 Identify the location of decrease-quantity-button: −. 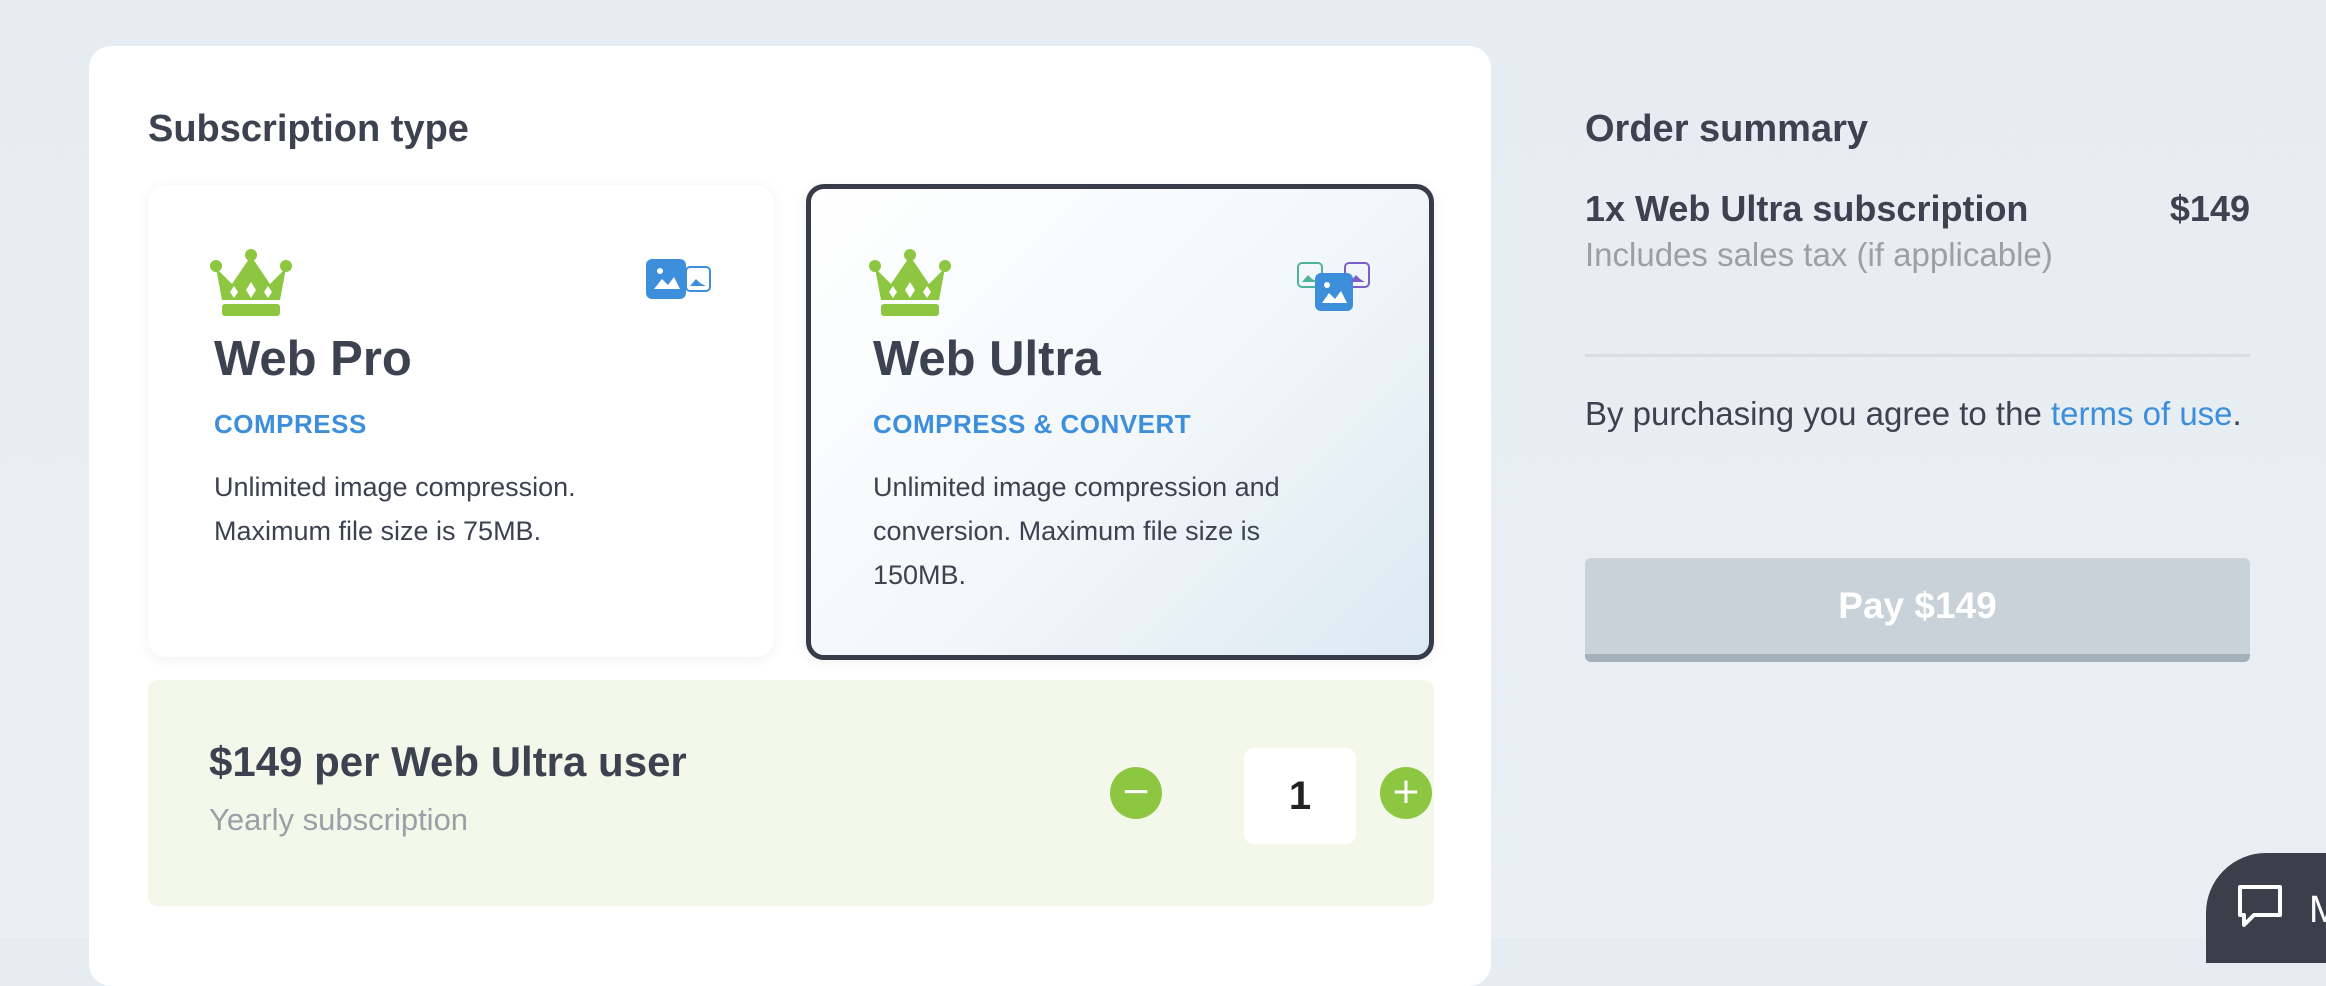
(1136, 793).